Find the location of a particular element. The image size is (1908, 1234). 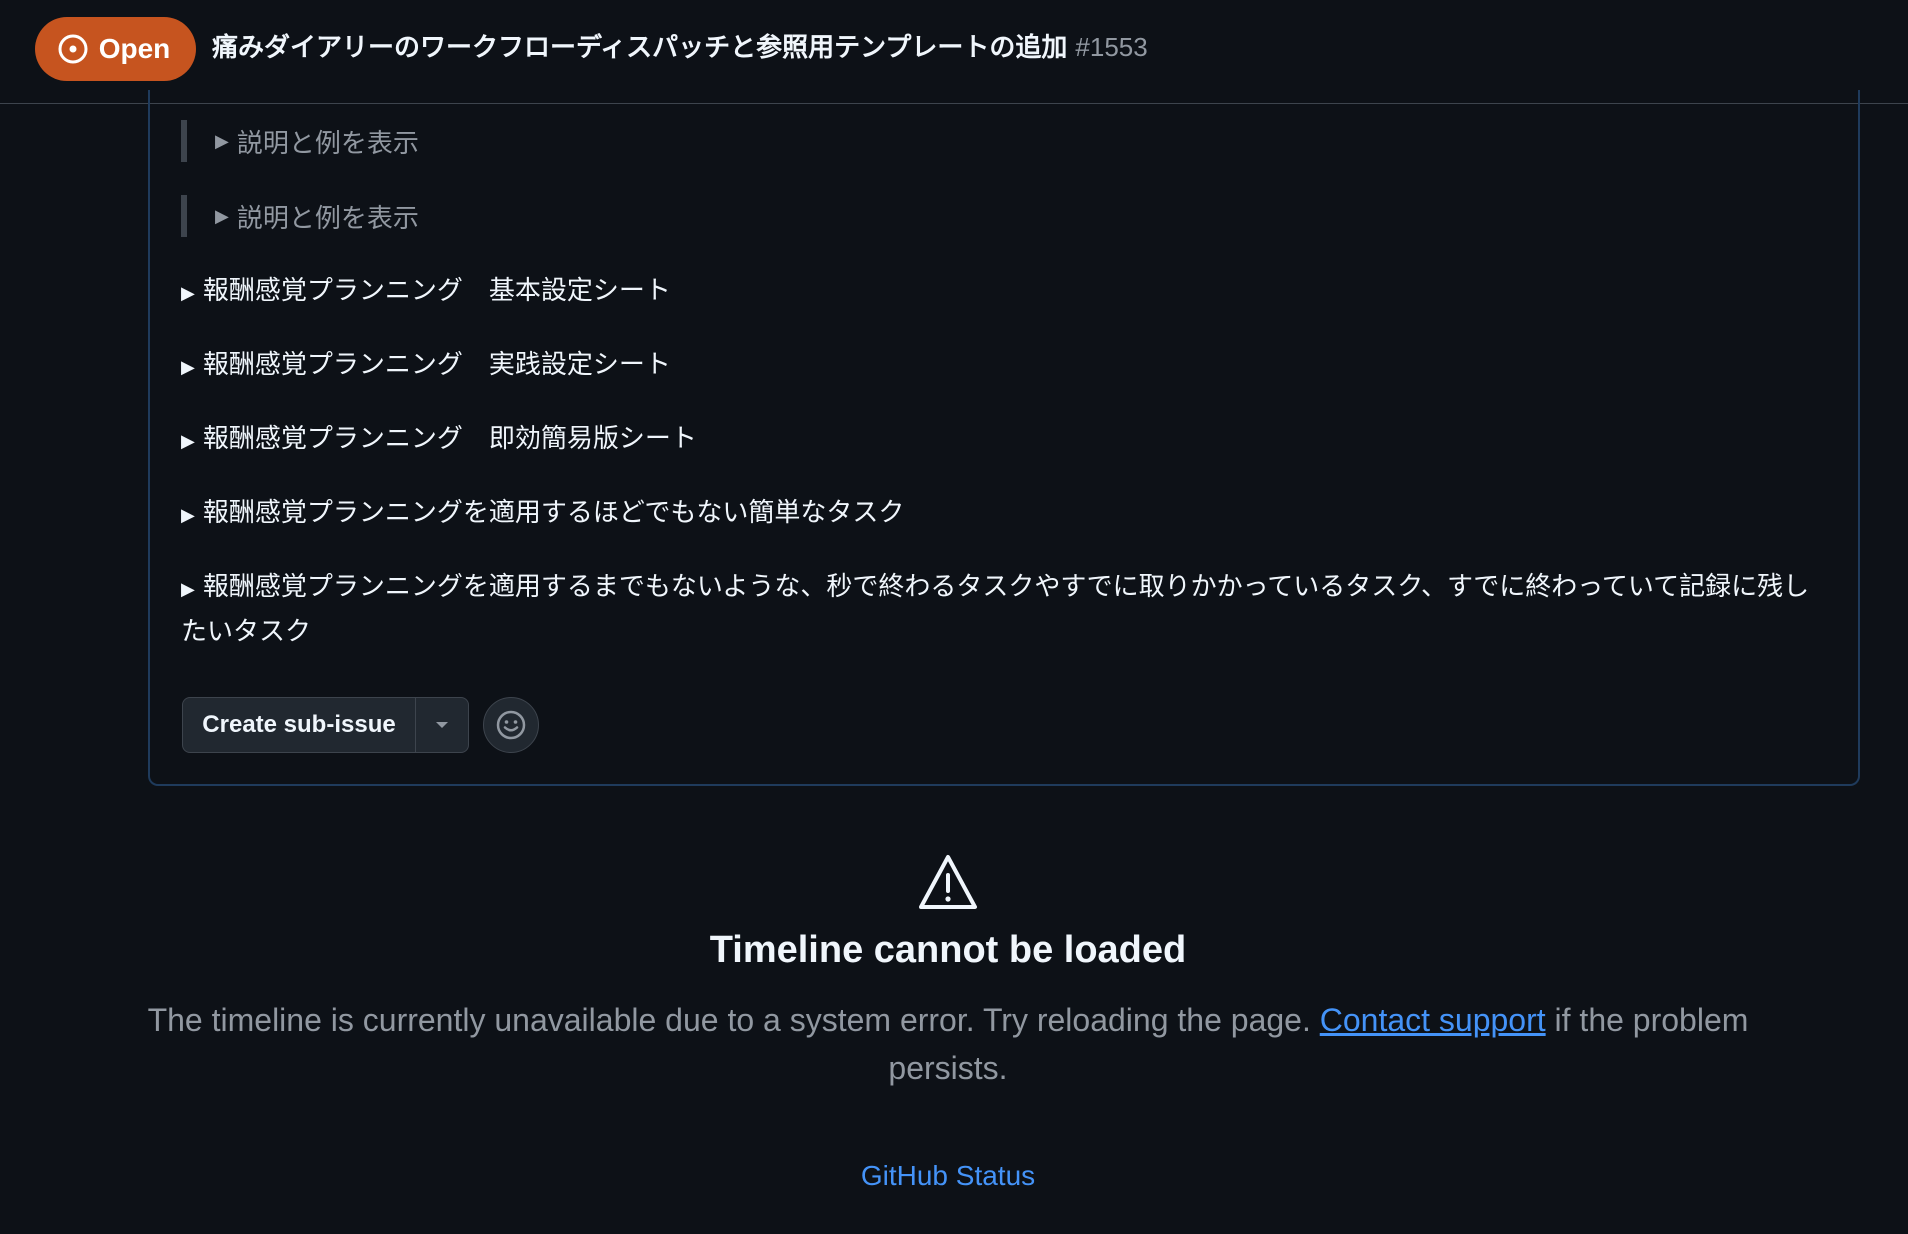

details-label: 報酬感覚プランニングを適用するほどでもない簡単なタスク is located at coordinates (553, 512).